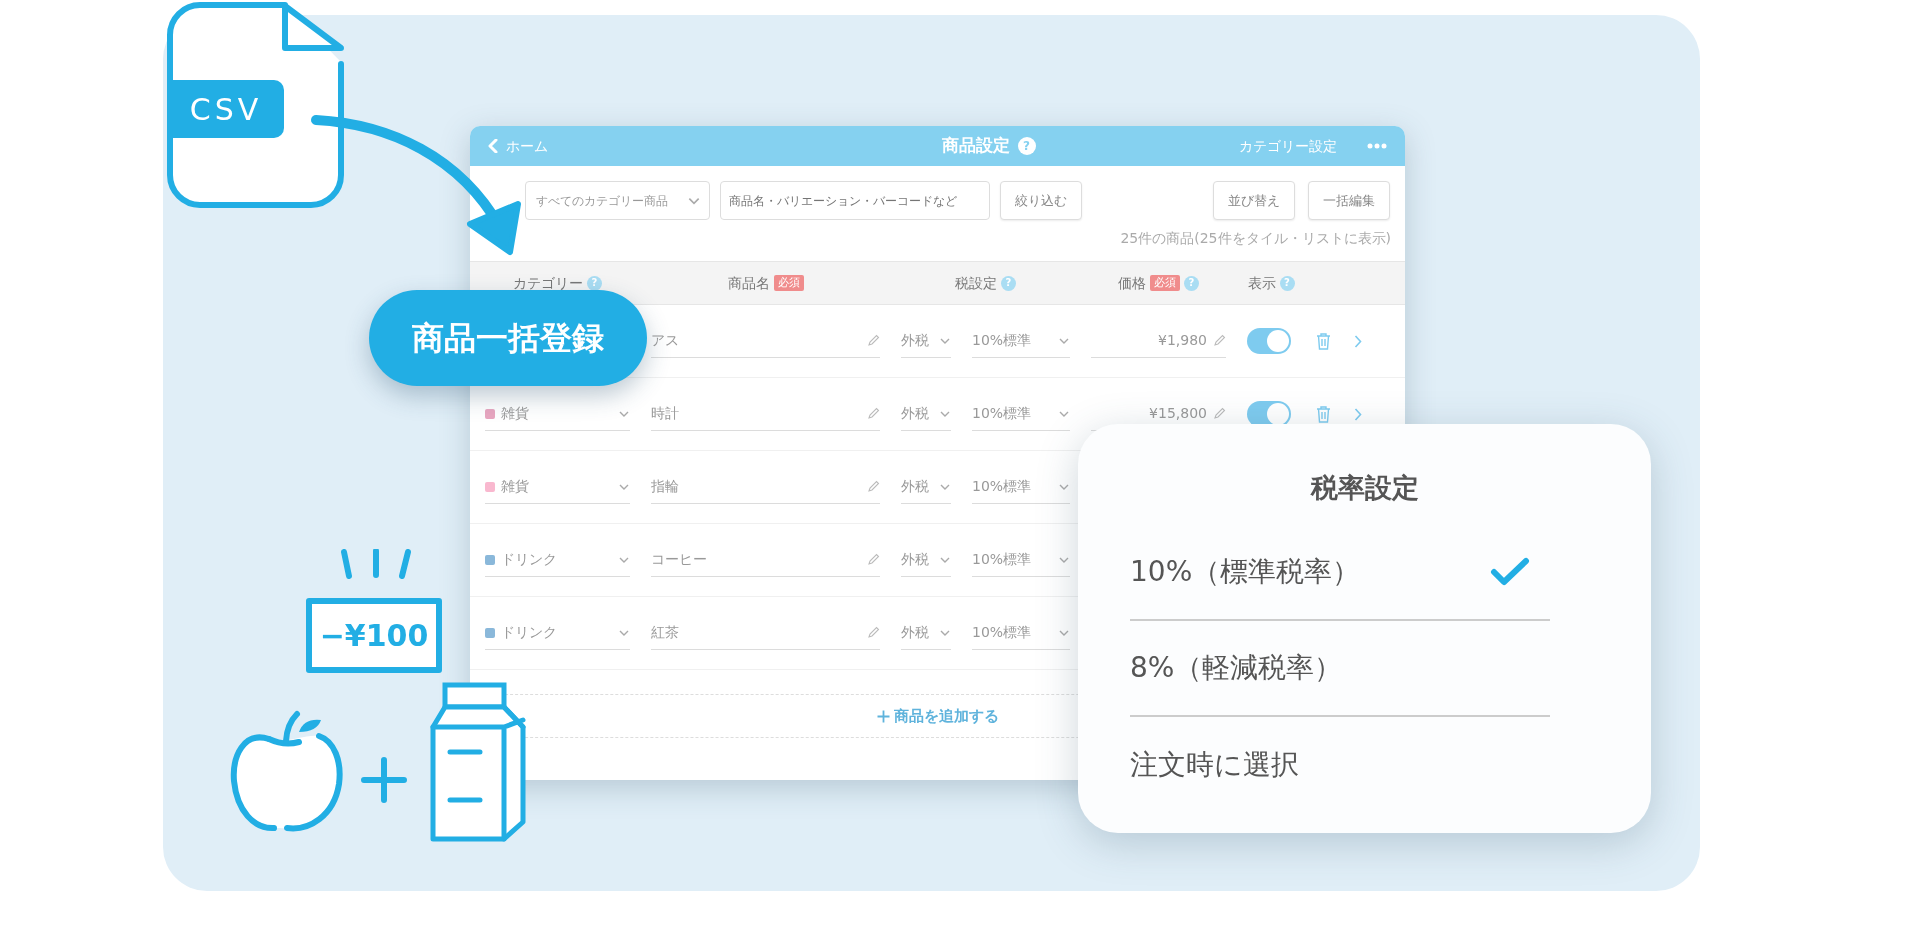  Describe the element at coordinates (1261, 283) in the screenshot. I see `column-header: 表示` at that location.